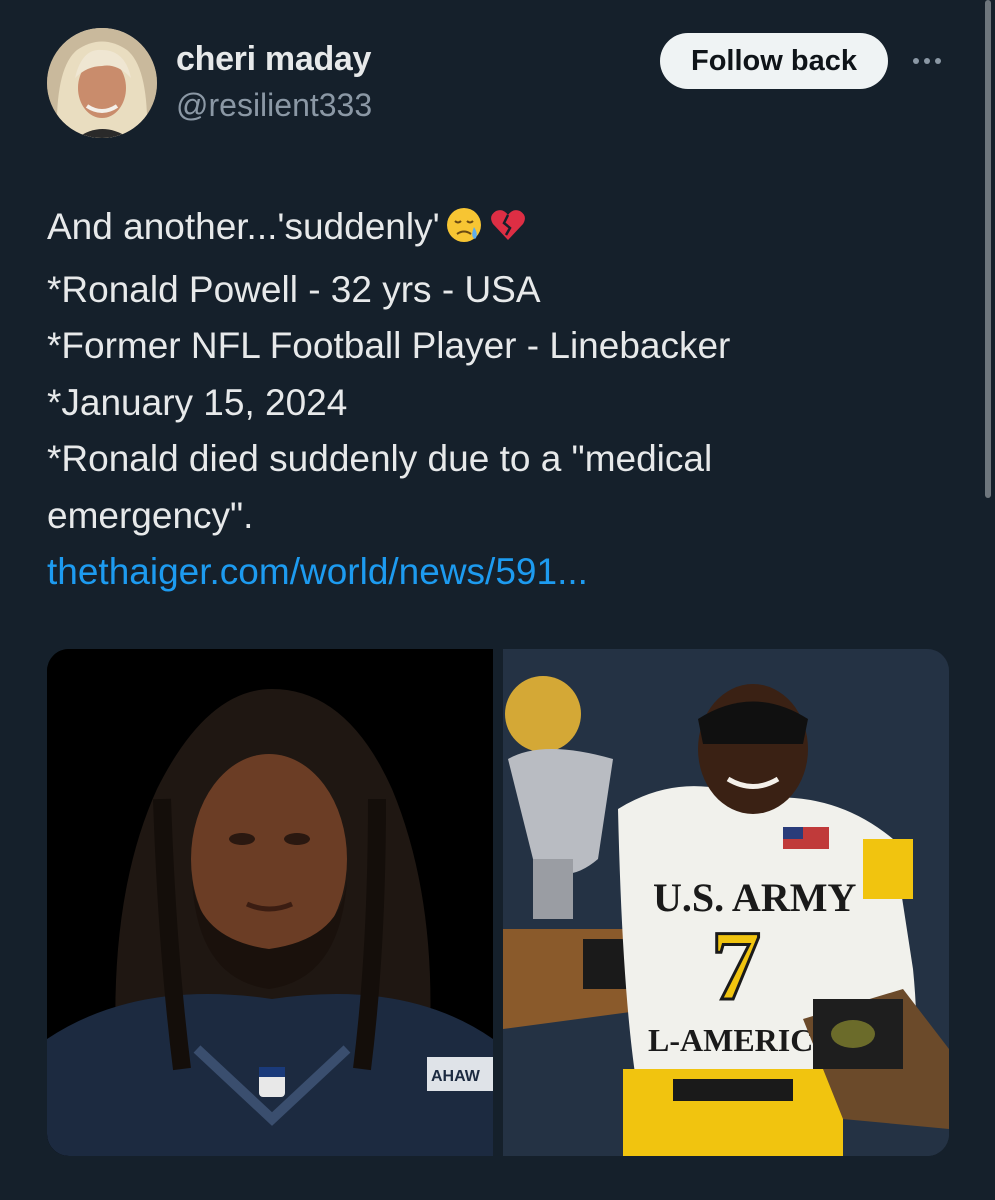 This screenshot has width=995, height=1200. Describe the element at coordinates (294, 289) in the screenshot. I see `tweet-line-2: *Ronald Powell - 32 yrs - USA` at that location.